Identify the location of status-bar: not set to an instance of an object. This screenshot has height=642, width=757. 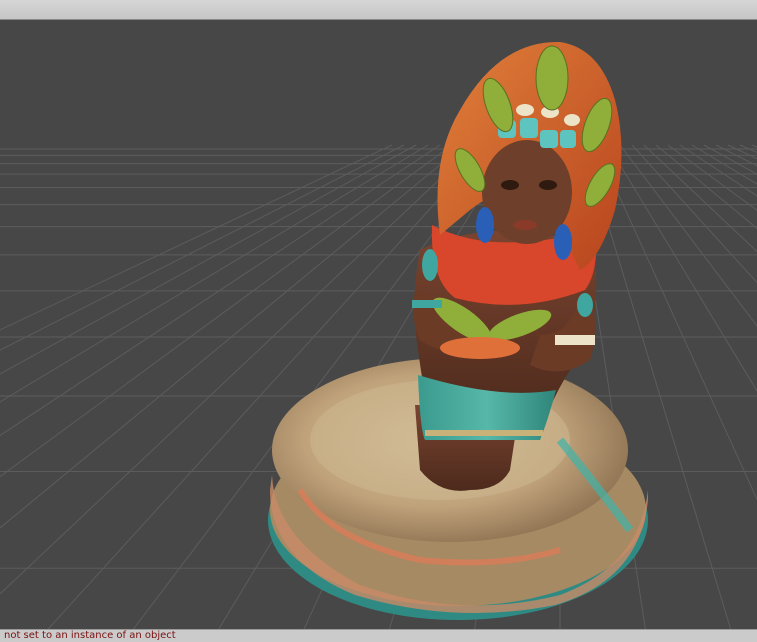
(378, 635).